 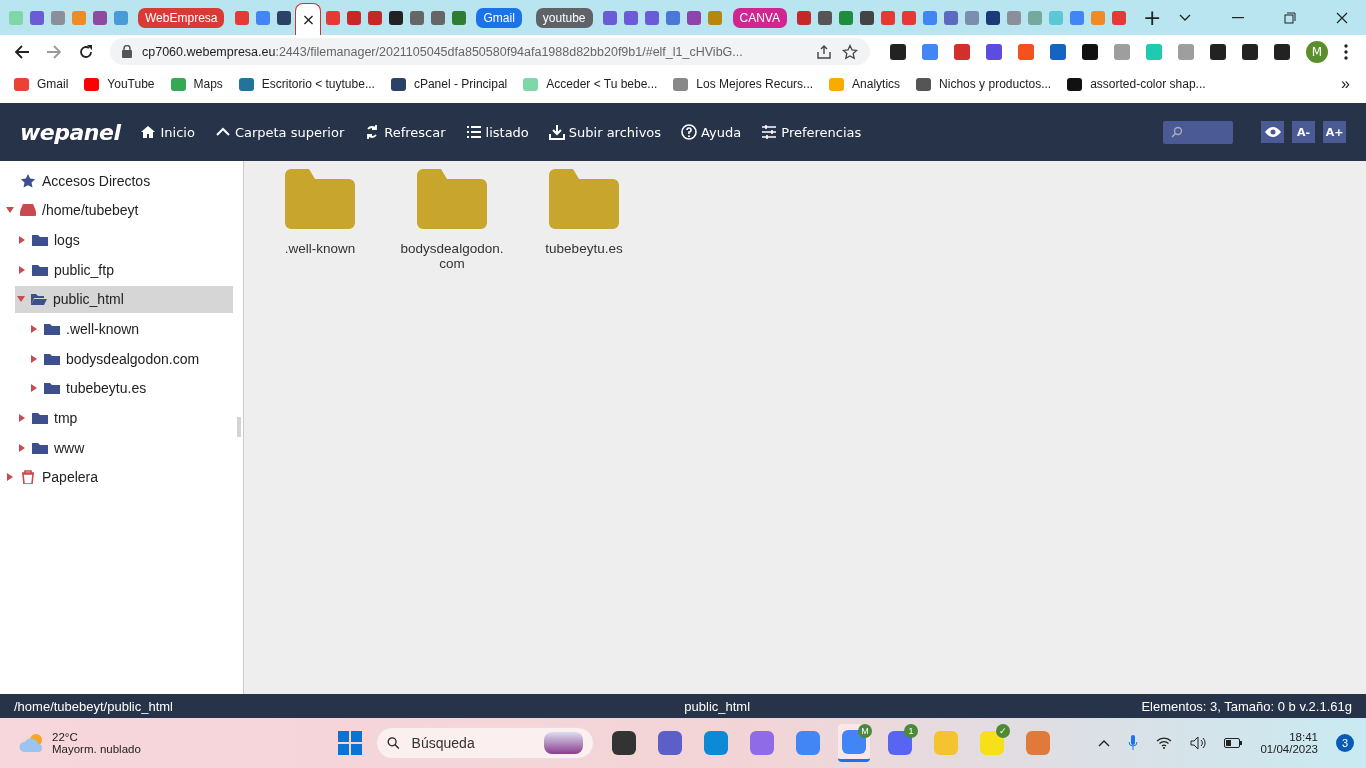 What do you see at coordinates (116, 329) in the screenshot?
I see `tree-item: .well-known` at bounding box center [116, 329].